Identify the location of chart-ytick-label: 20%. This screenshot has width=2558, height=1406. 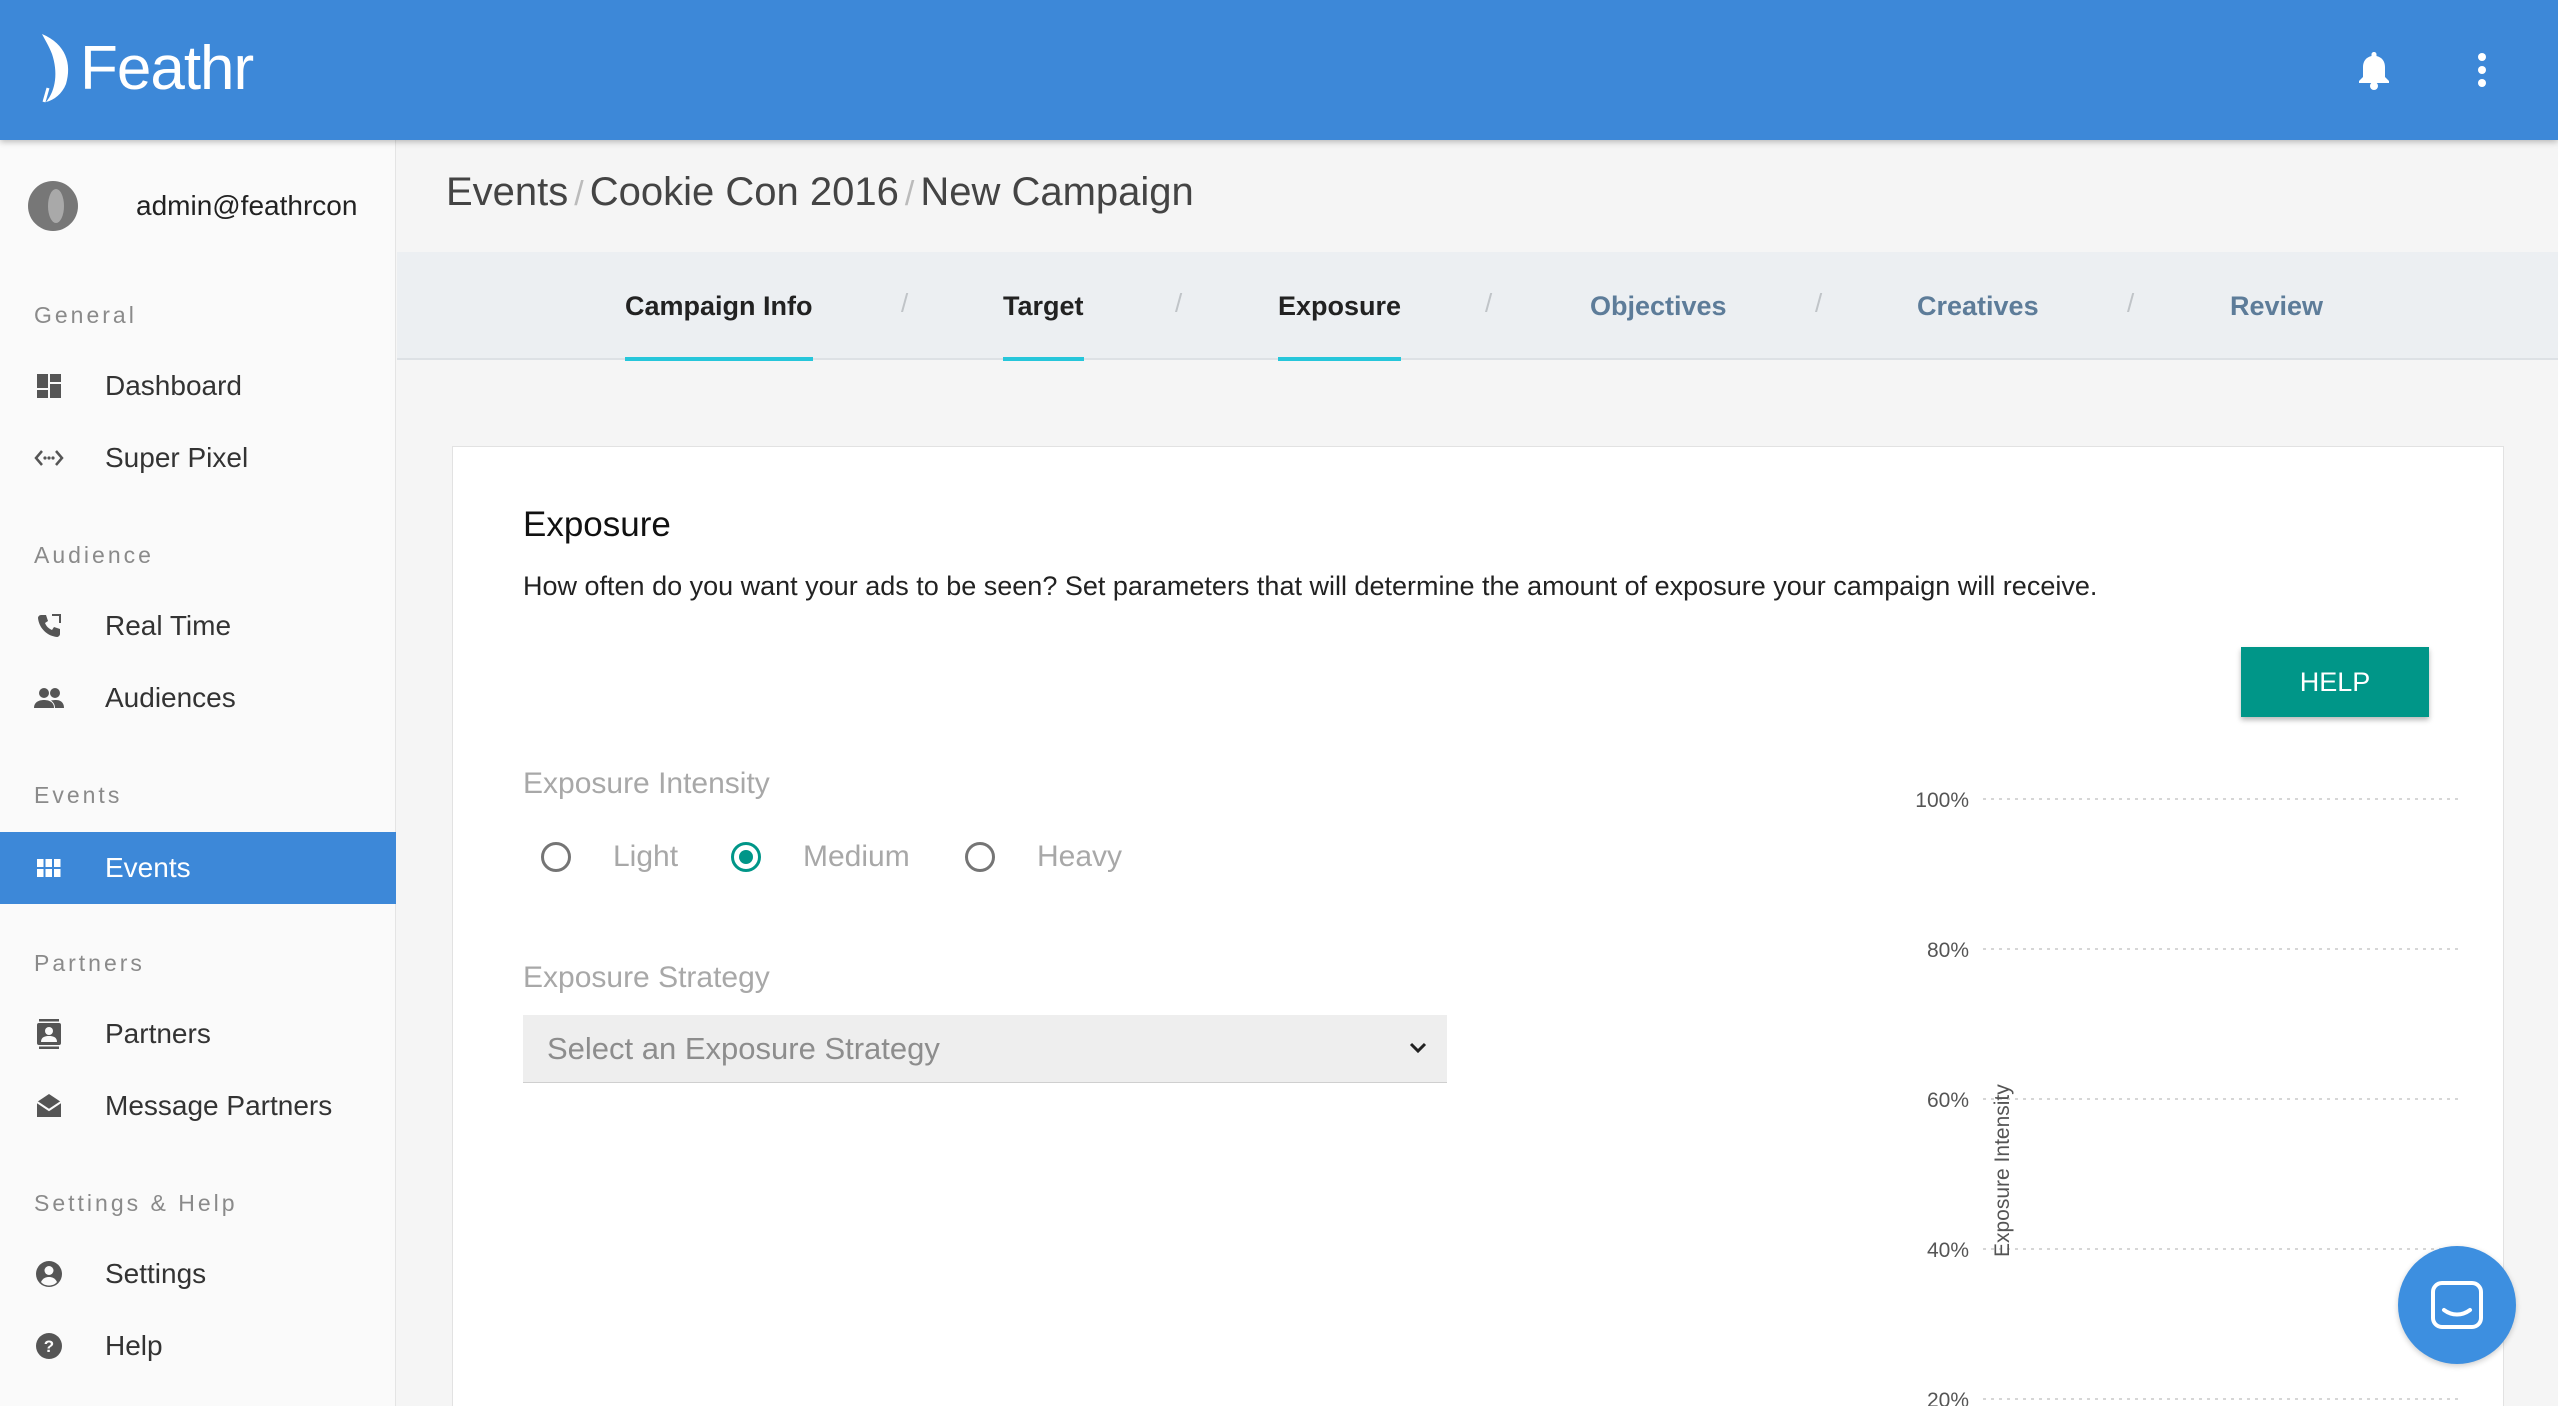
(1948, 1397).